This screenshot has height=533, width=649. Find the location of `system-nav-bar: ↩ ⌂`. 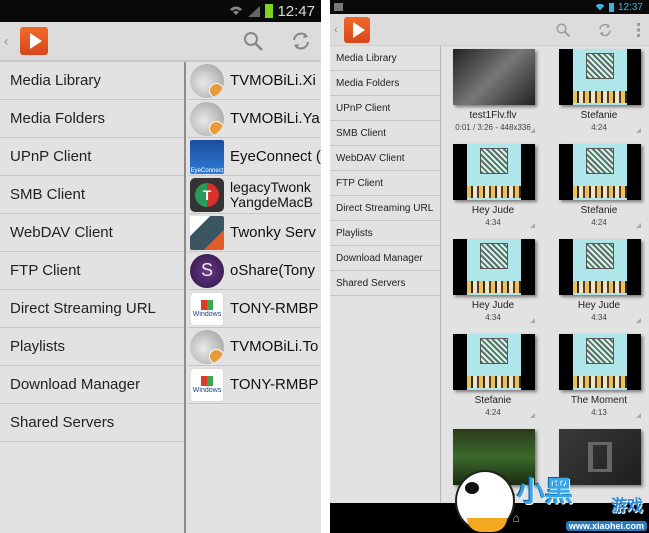

system-nav-bar: ↩ ⌂ is located at coordinates (489, 518).